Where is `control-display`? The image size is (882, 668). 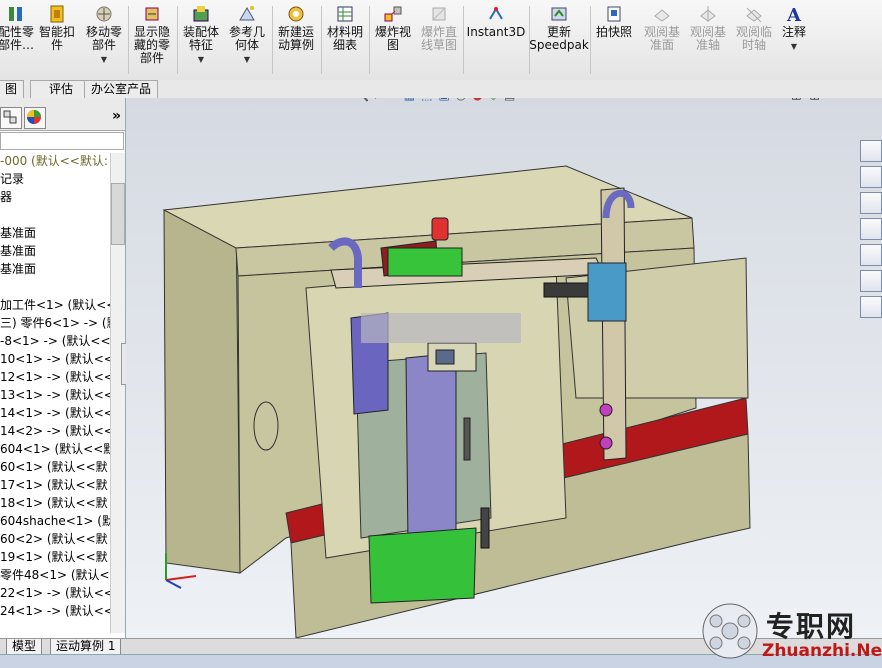 control-display is located at coordinates (445, 357).